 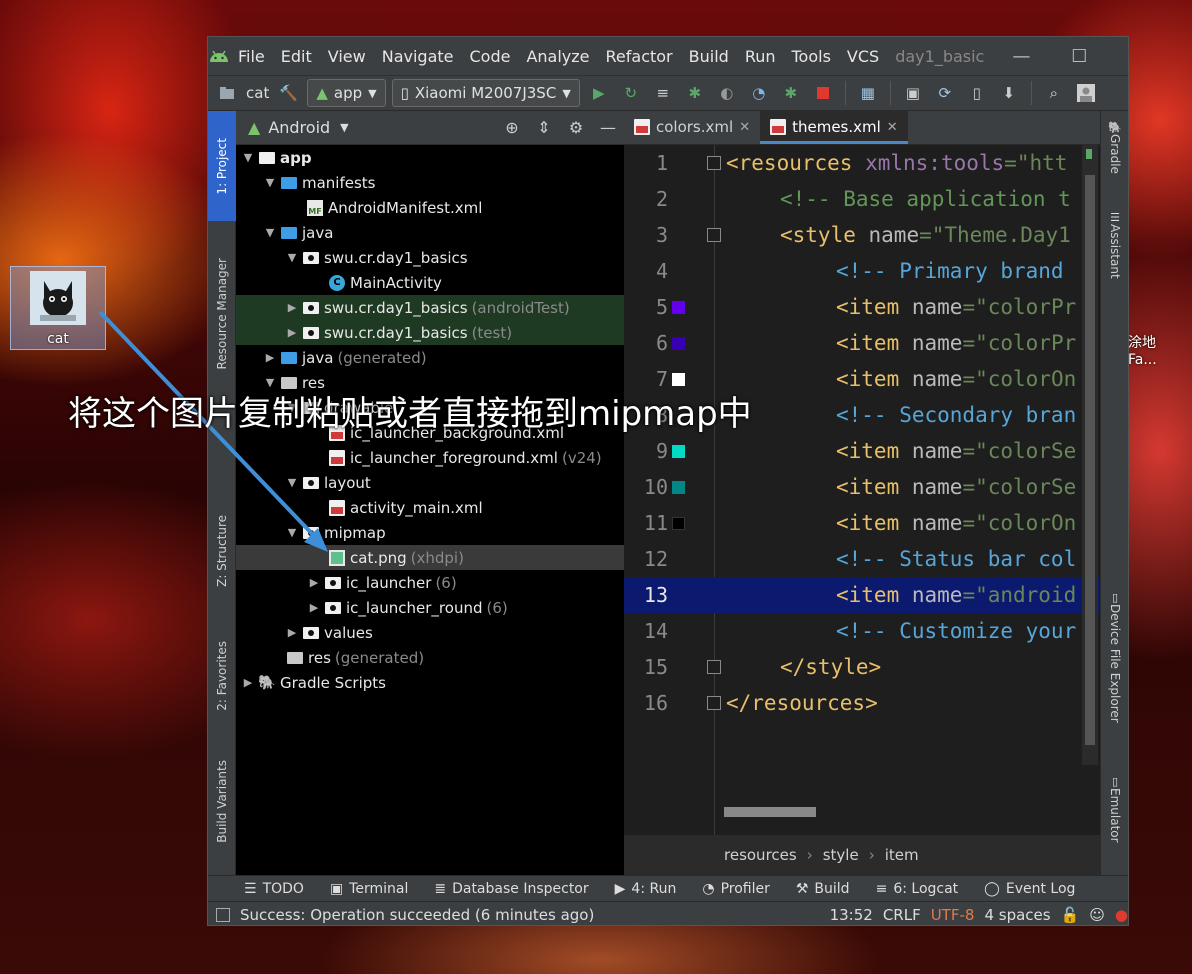 What do you see at coordinates (727, 93) in the screenshot?
I see `coverage-icon: ◐` at bounding box center [727, 93].